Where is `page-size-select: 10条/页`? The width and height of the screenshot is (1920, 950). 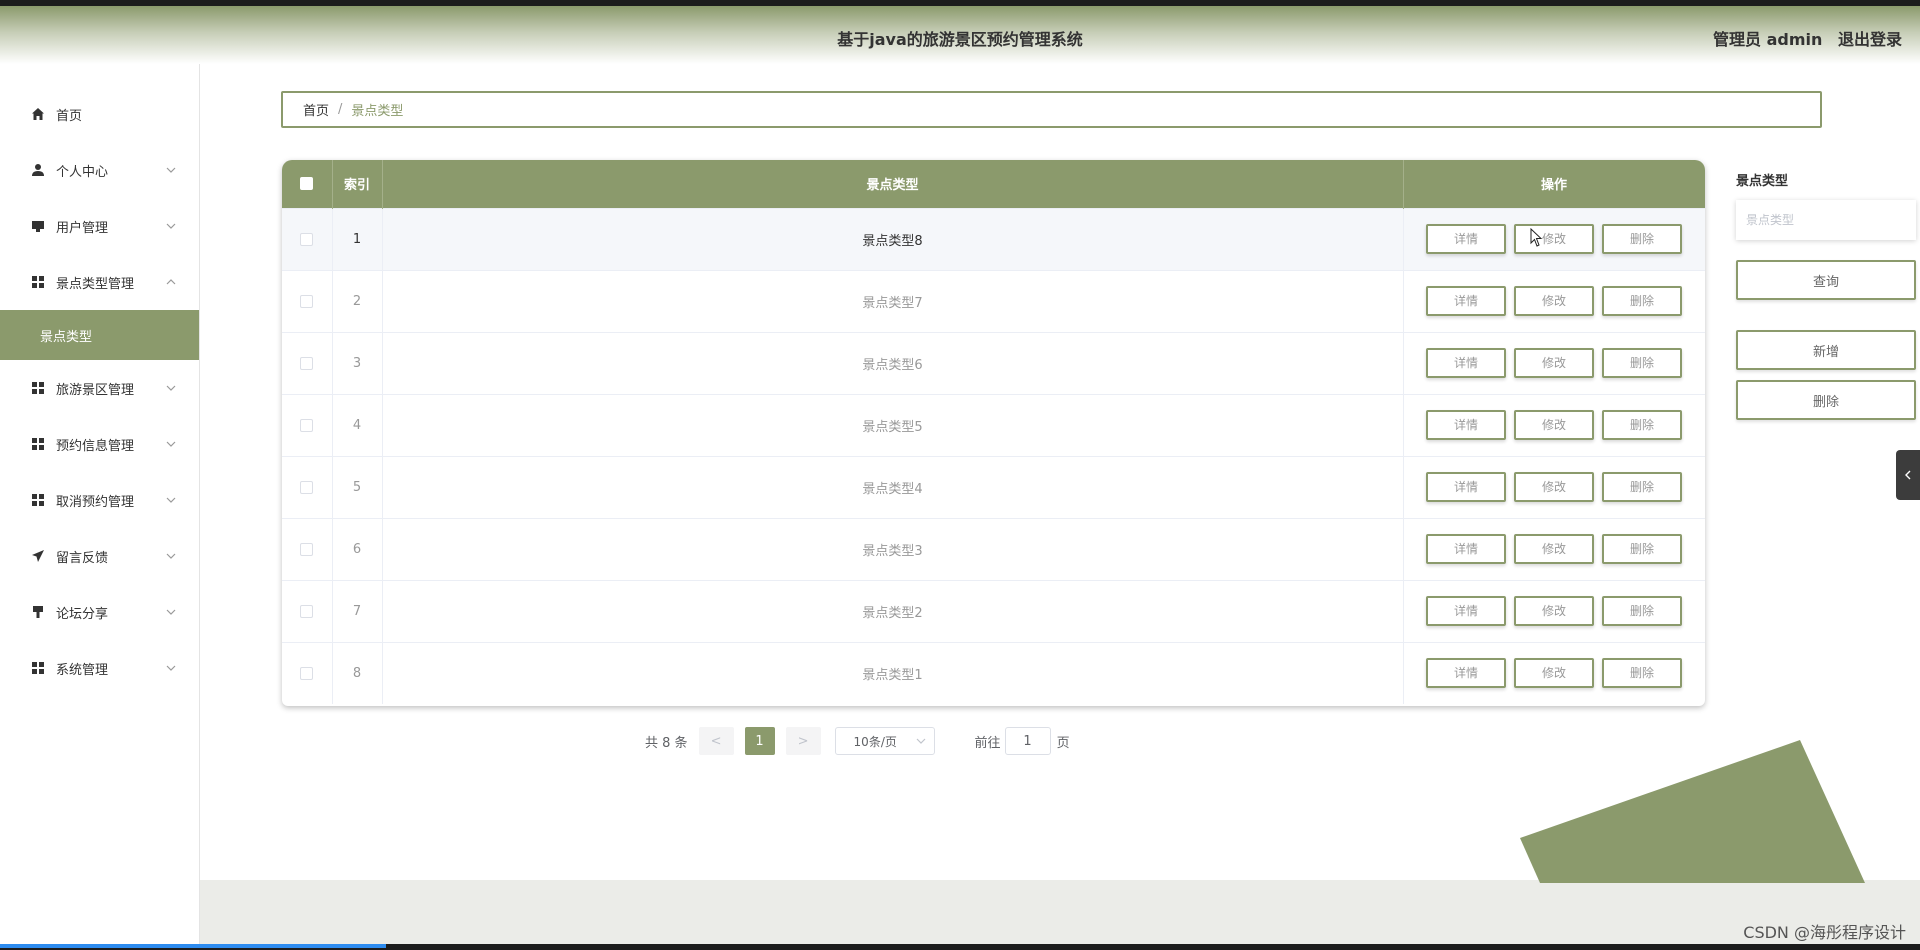
page-size-select: 10条/页 is located at coordinates (884, 741).